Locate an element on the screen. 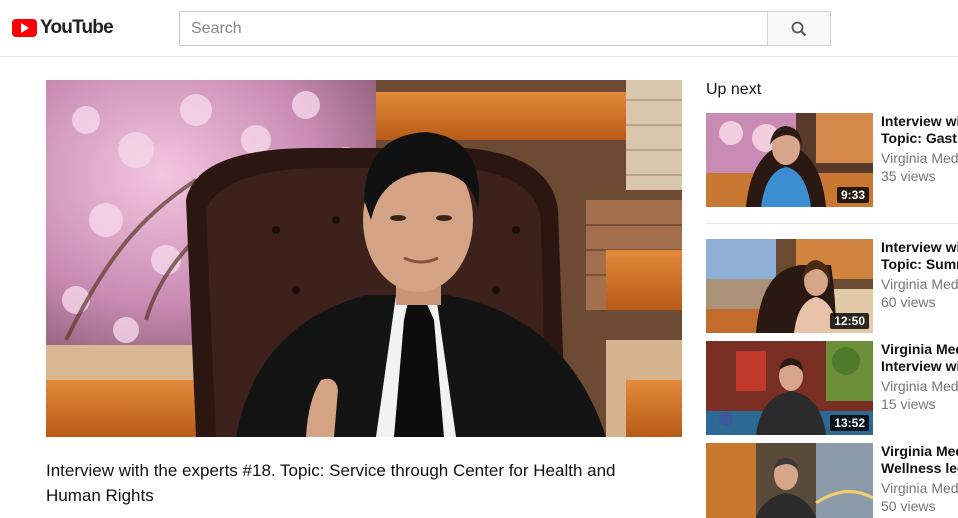 The width and height of the screenshot is (958, 518). video-thumbnail: 9:33 is located at coordinates (789, 160).